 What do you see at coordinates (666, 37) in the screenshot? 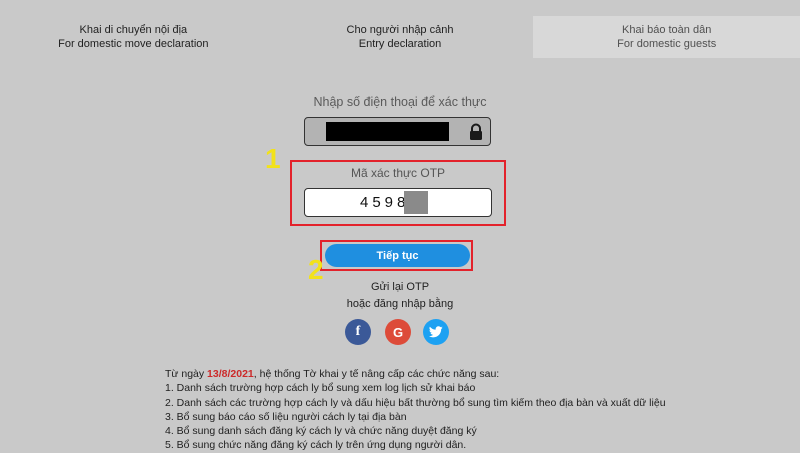
I see `tab-domestic-guests: Khai báo toàn dân For domestic guests` at bounding box center [666, 37].